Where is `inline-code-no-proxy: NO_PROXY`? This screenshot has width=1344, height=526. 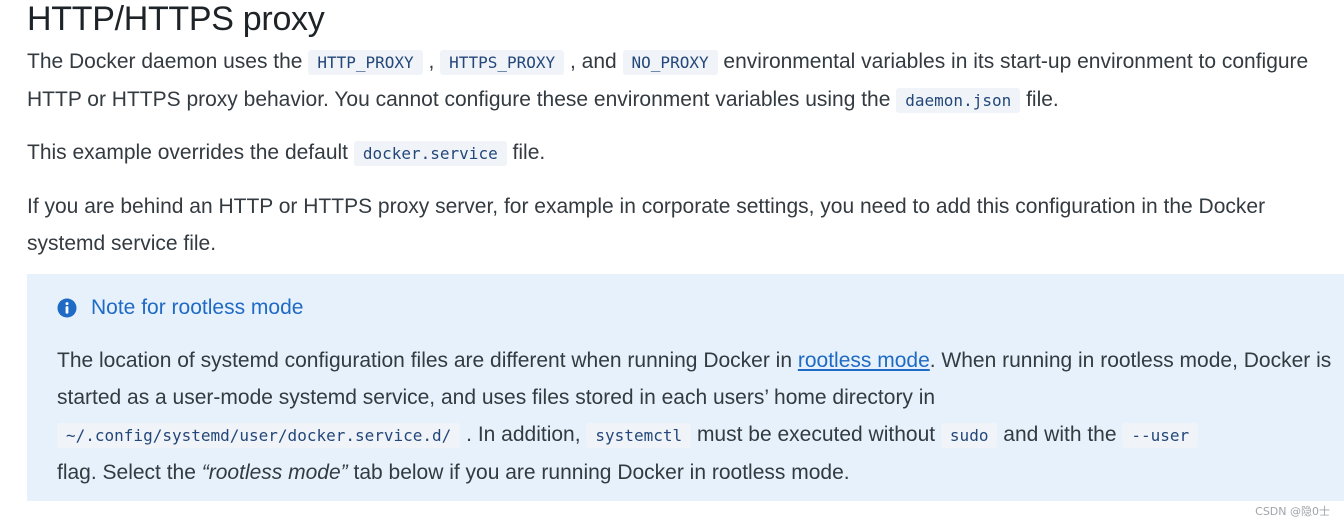 inline-code-no-proxy: NO_PROXY is located at coordinates (670, 62).